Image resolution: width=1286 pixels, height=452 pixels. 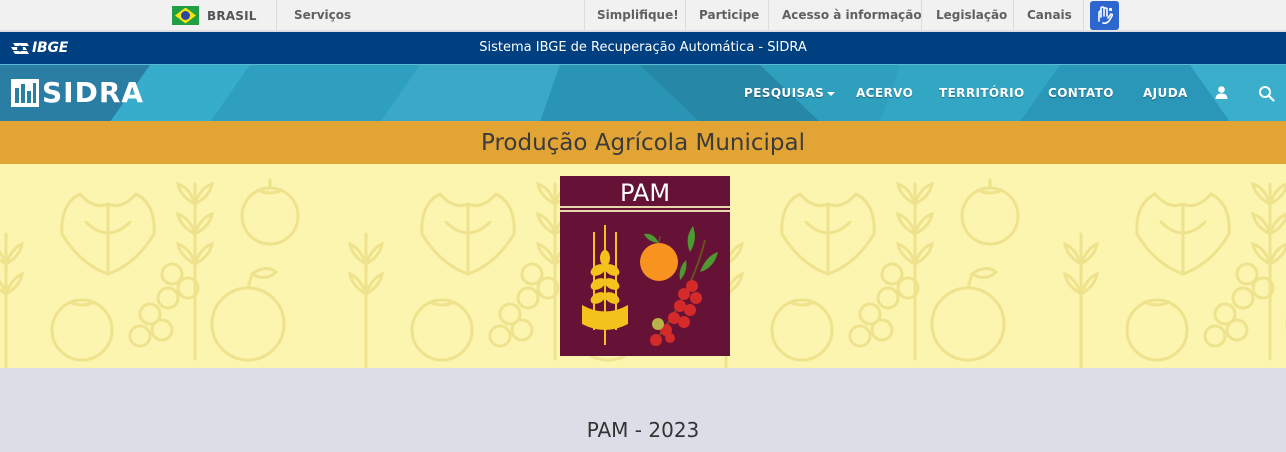 What do you see at coordinates (1104, 15) in the screenshot?
I see `hands-sign-language-icon` at bounding box center [1104, 15].